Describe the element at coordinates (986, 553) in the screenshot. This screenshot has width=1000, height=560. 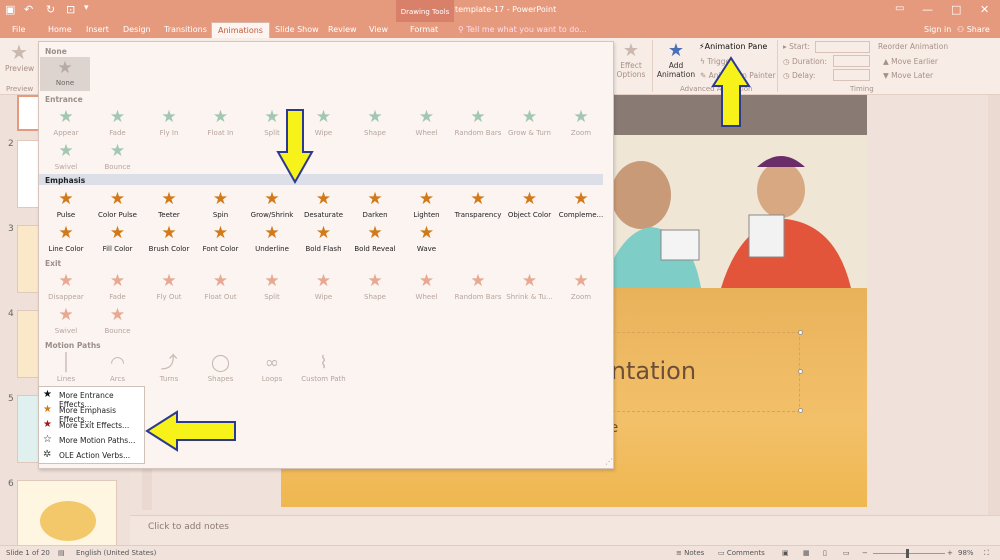
I see `fit-slide-icon: ⛶` at that location.